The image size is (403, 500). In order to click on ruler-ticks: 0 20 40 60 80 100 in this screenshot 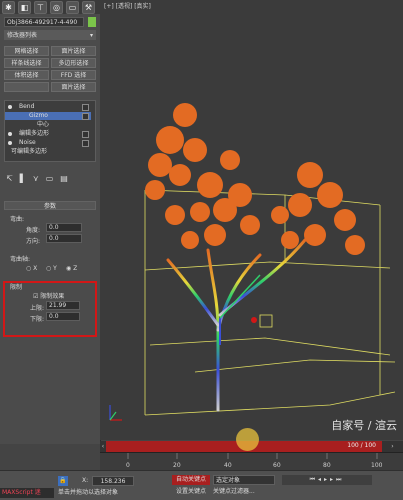, I will do `click(254, 461)`.